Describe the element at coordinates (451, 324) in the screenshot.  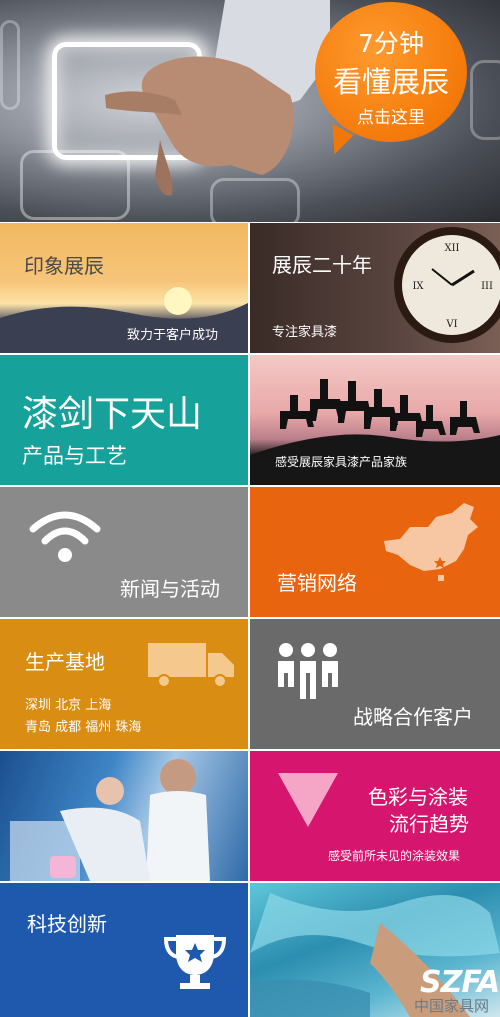
I see `svg-text: VI` at that location.